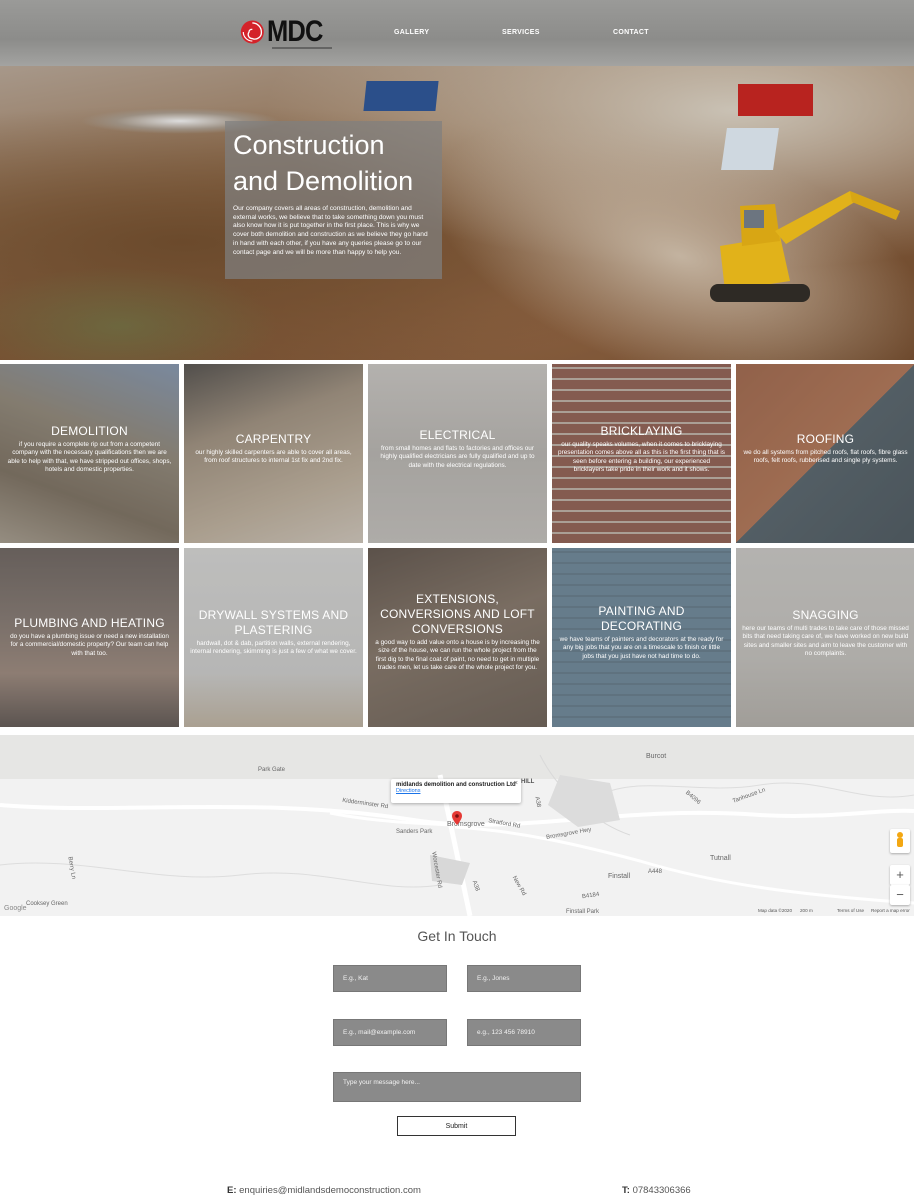 Image resolution: width=914 pixels, height=1200 pixels. Describe the element at coordinates (656, 756) in the screenshot. I see `map-label: Burcot` at that location.